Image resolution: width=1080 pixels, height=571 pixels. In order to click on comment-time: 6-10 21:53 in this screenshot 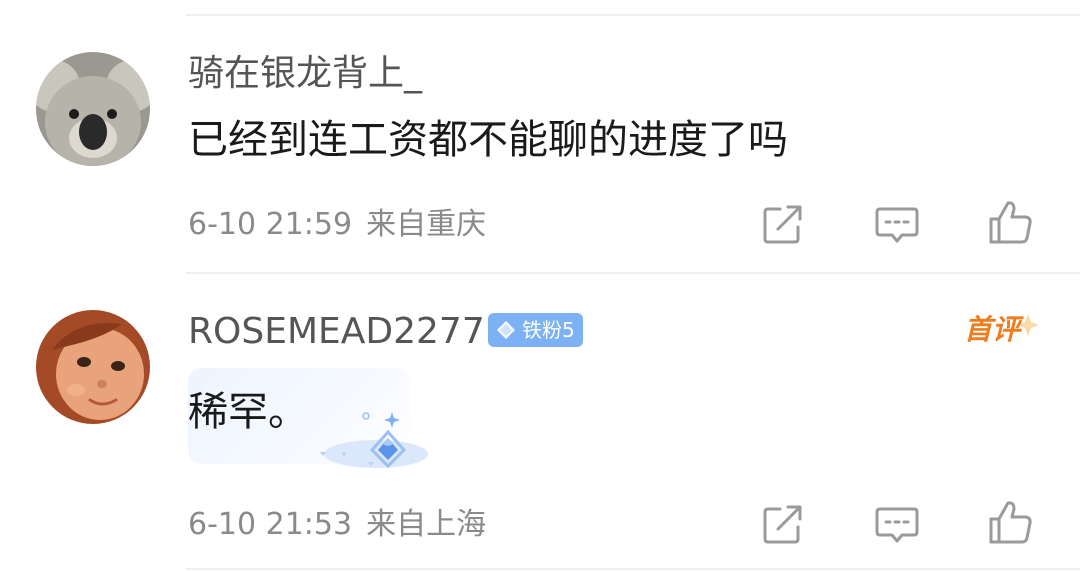, I will do `click(270, 524)`.